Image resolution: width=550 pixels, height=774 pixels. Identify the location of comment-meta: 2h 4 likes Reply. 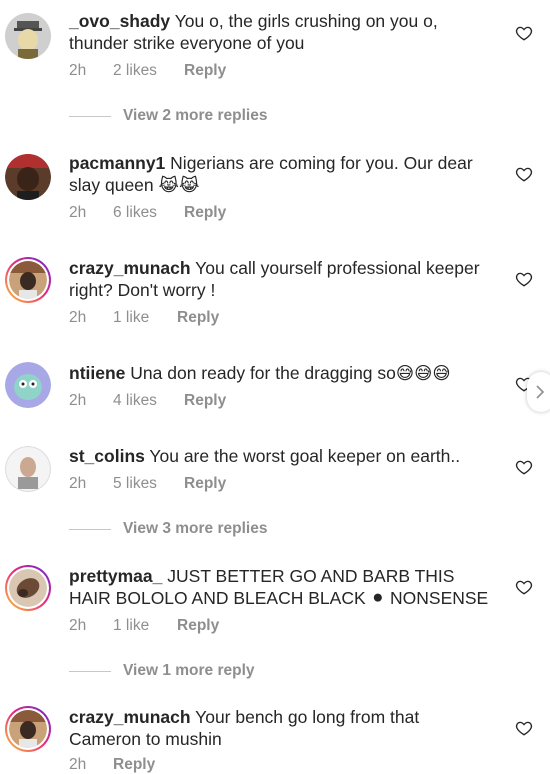
(147, 401).